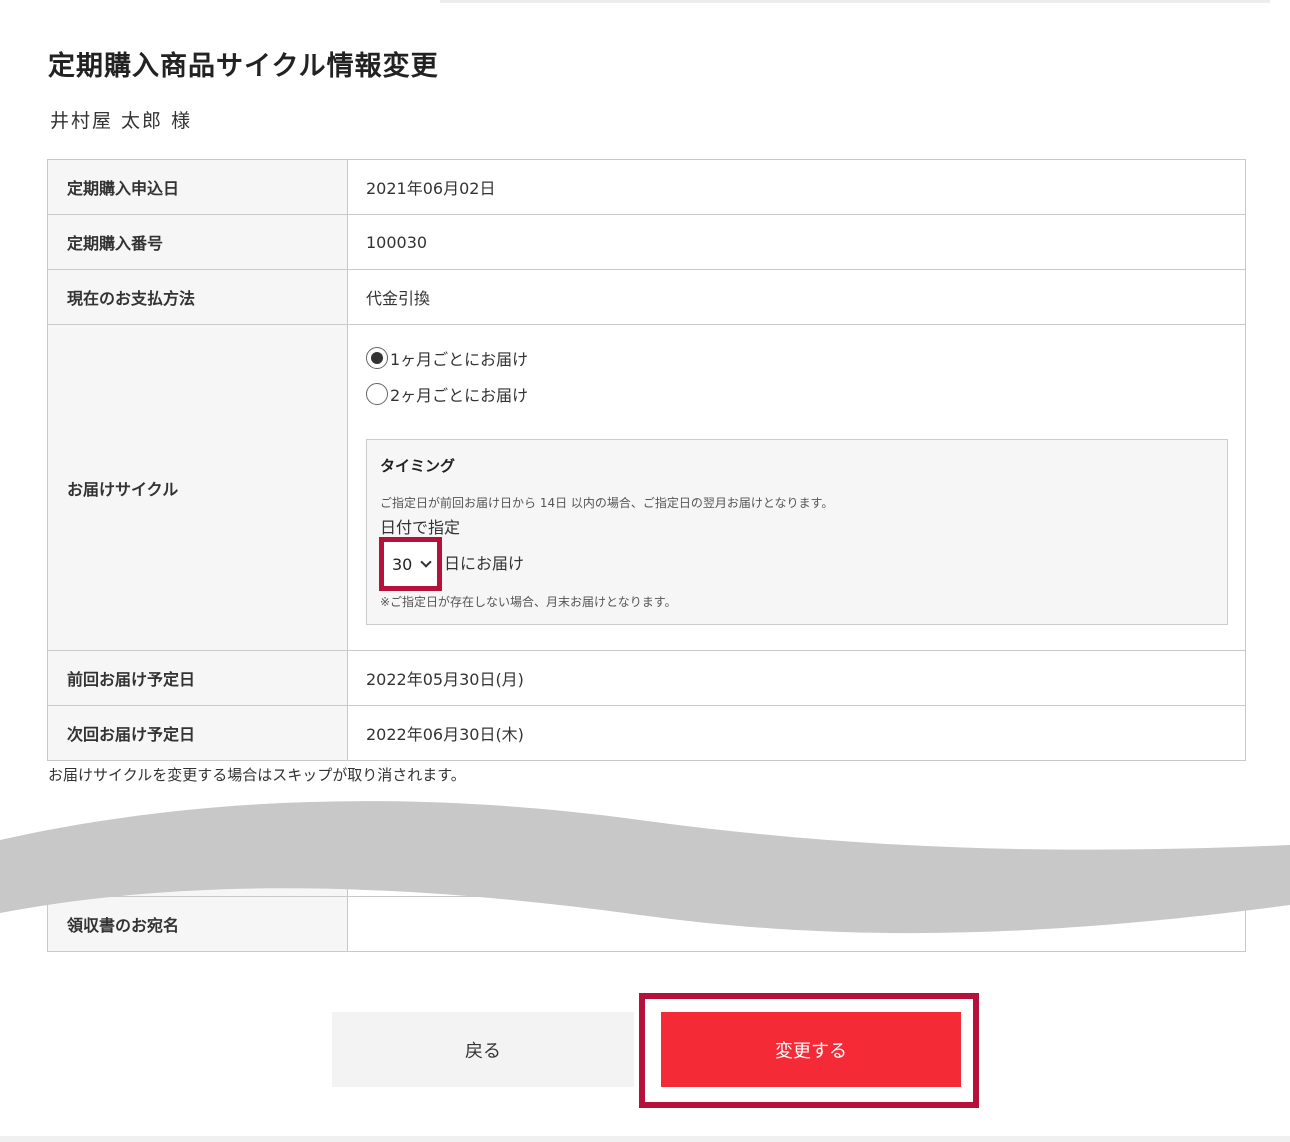 The image size is (1290, 1142). I want to click on day-select-highlight: 30, so click(410, 564).